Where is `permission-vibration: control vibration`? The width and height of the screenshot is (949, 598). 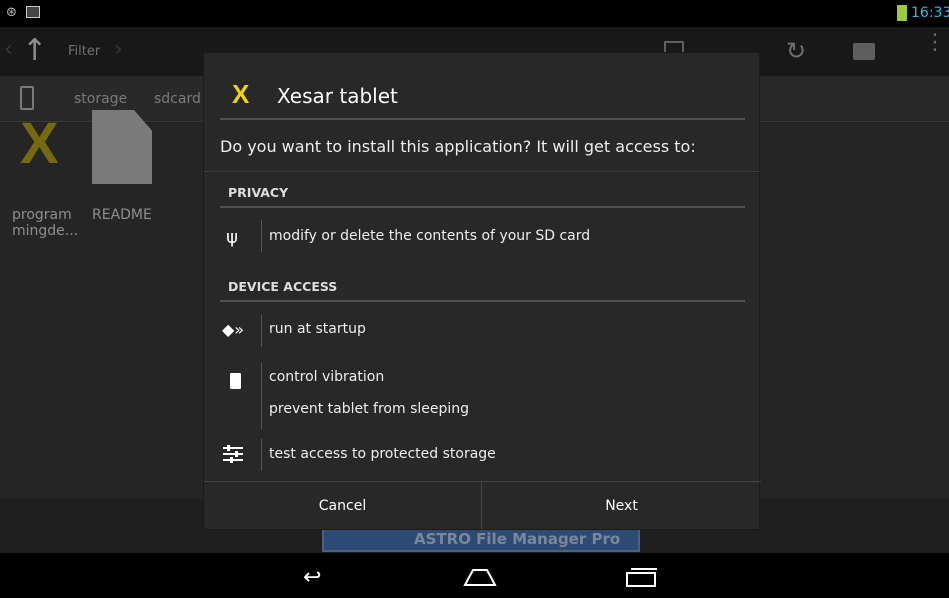 permission-vibration: control vibration is located at coordinates (327, 377).